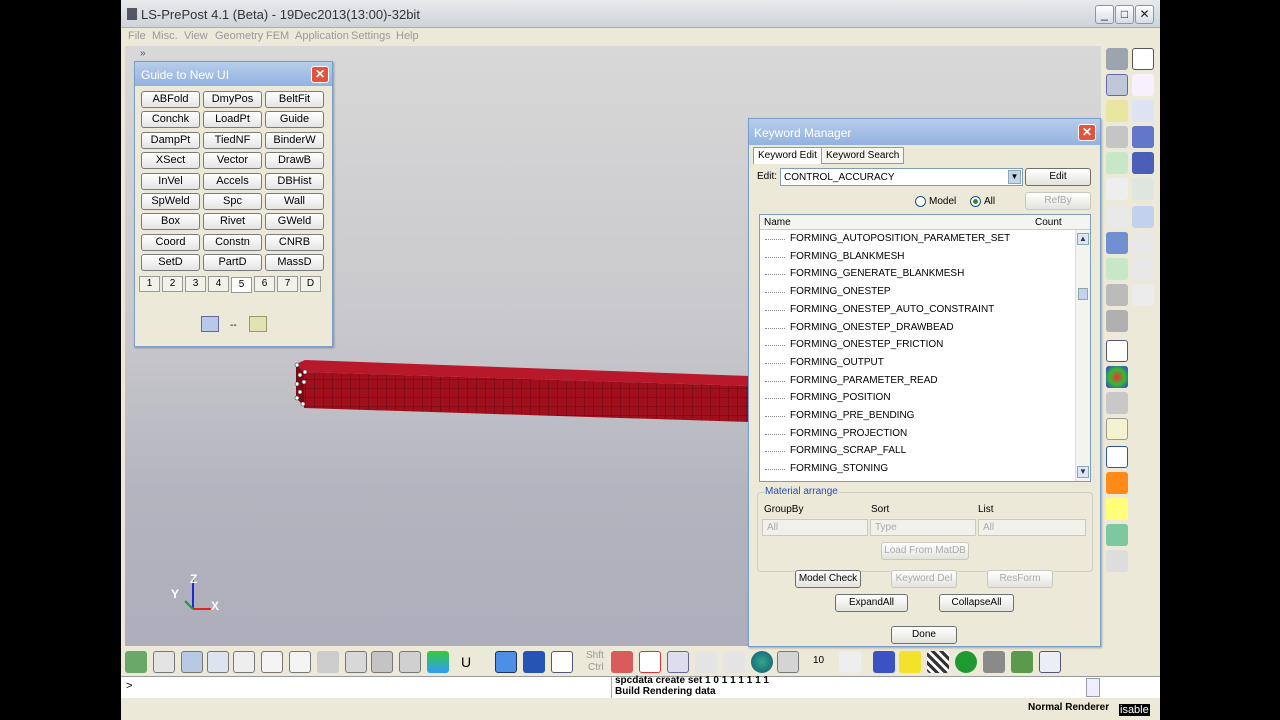  I want to click on fringe-icon, so click(438, 662).